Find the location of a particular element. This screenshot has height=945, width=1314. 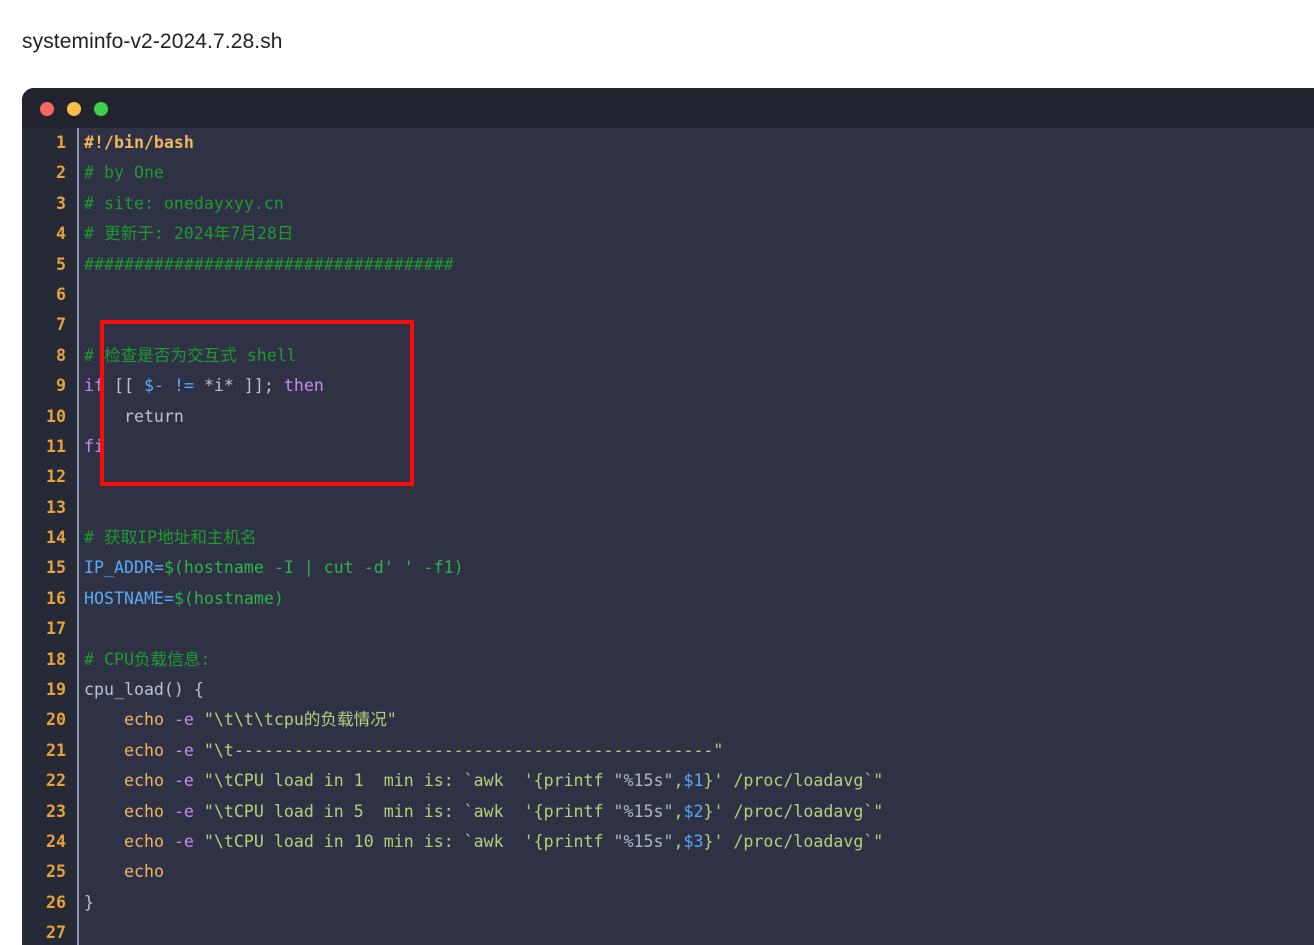

code-line: 14 # 获取IP地址和主机名 is located at coordinates (668, 538).